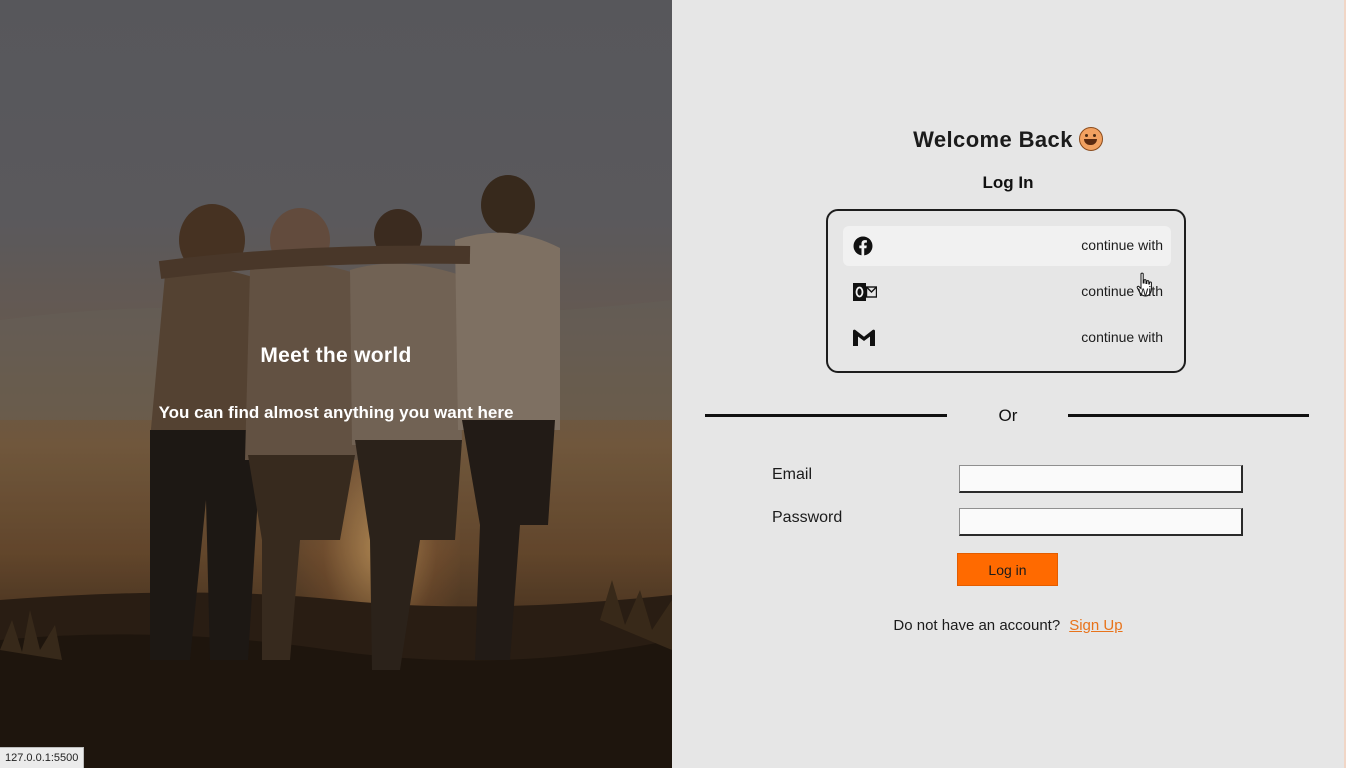 The width and height of the screenshot is (1346, 768). I want to click on signup-link: Sign Up, so click(1095, 625).